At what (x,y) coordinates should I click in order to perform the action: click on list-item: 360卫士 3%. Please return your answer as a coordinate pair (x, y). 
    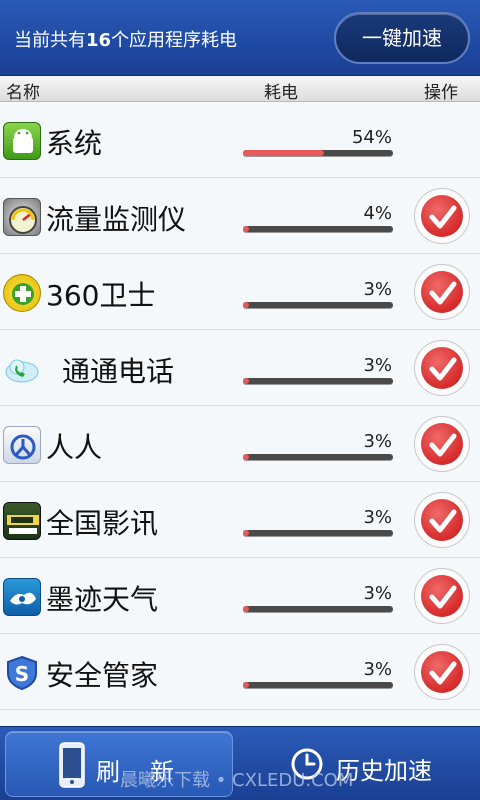
    Looking at the image, I should click on (240, 292).